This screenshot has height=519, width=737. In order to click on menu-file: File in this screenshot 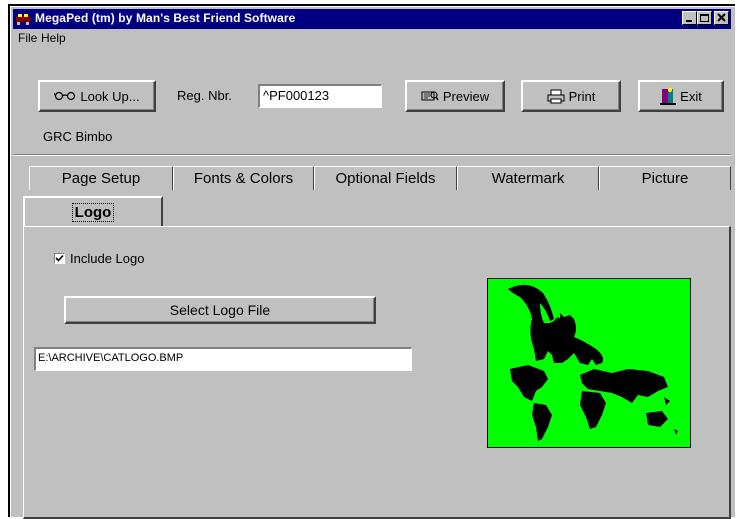, I will do `click(27, 38)`.